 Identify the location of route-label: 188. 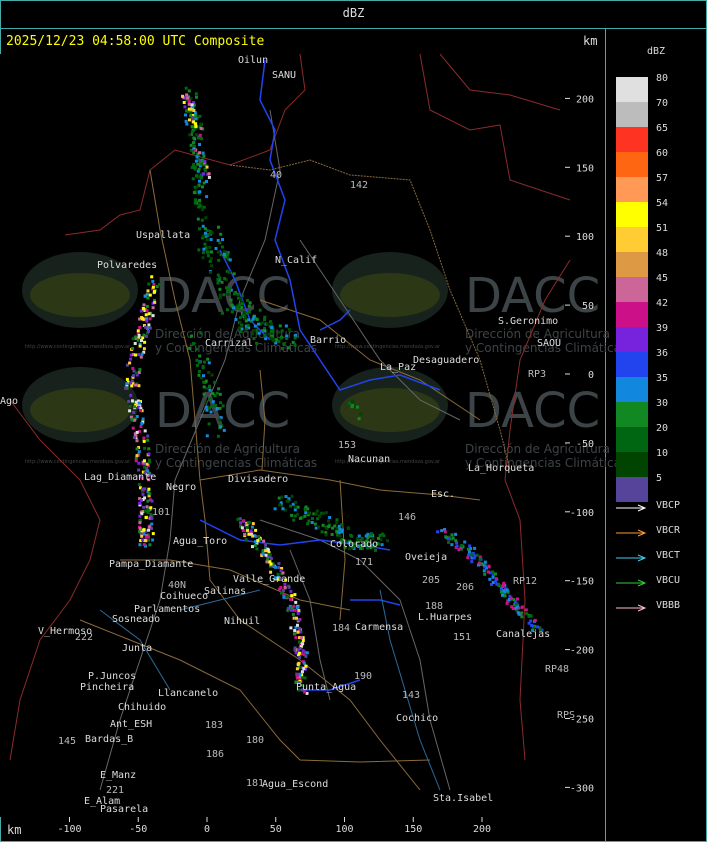
(434, 606).